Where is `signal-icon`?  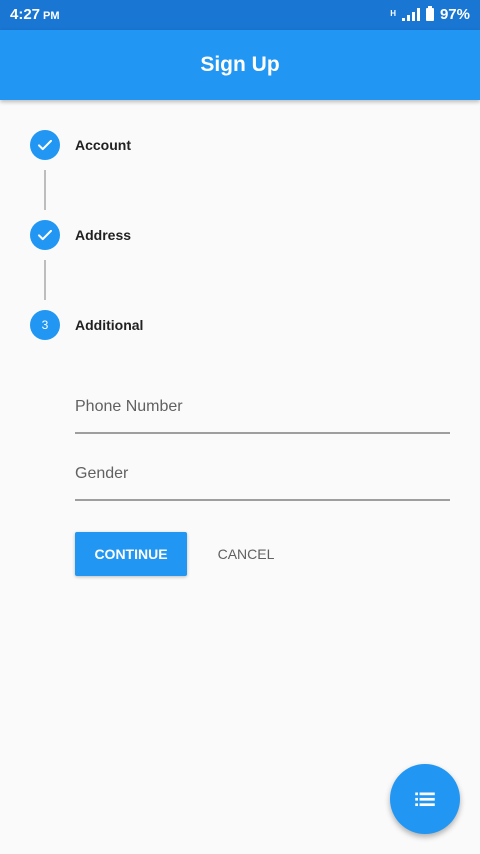
signal-icon is located at coordinates (410, 14).